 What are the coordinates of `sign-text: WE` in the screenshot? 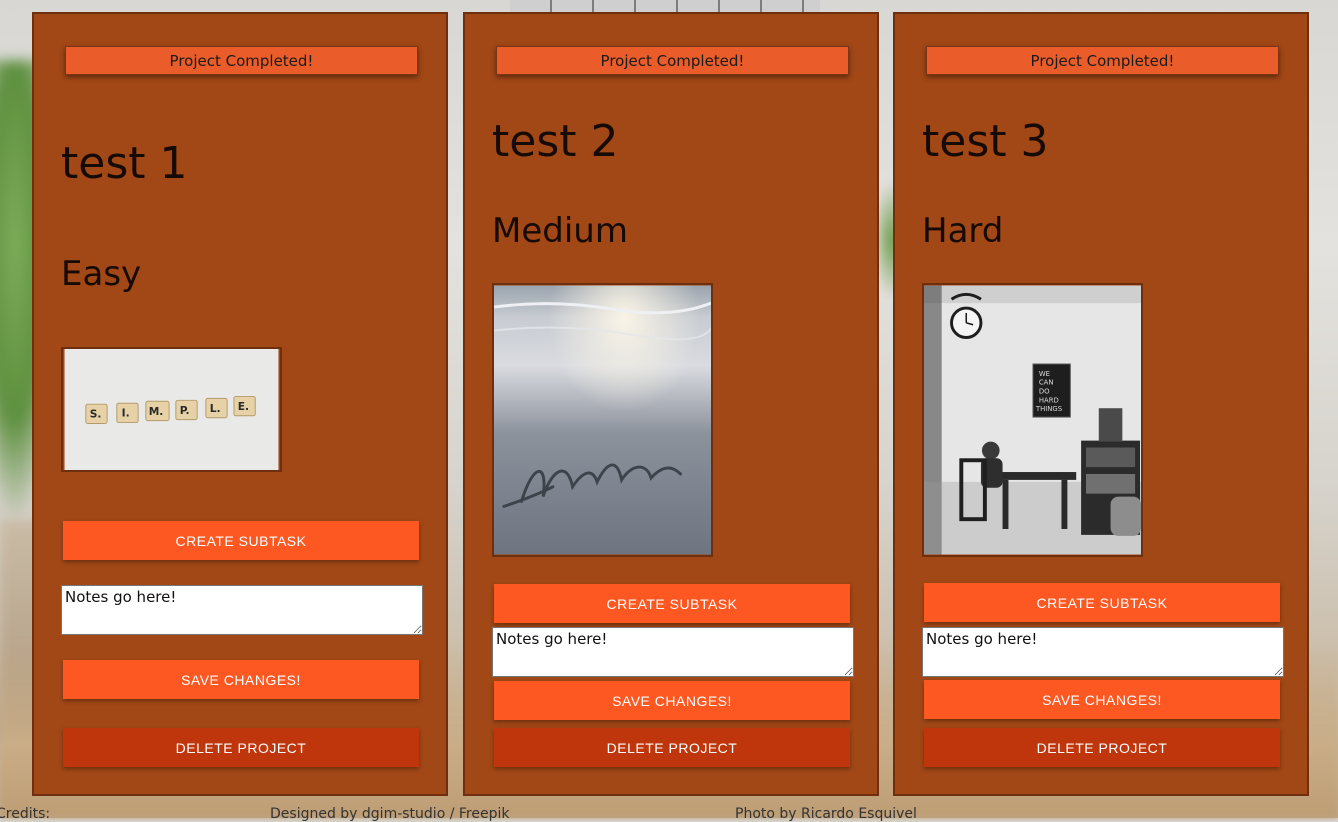 It's located at (1044, 374).